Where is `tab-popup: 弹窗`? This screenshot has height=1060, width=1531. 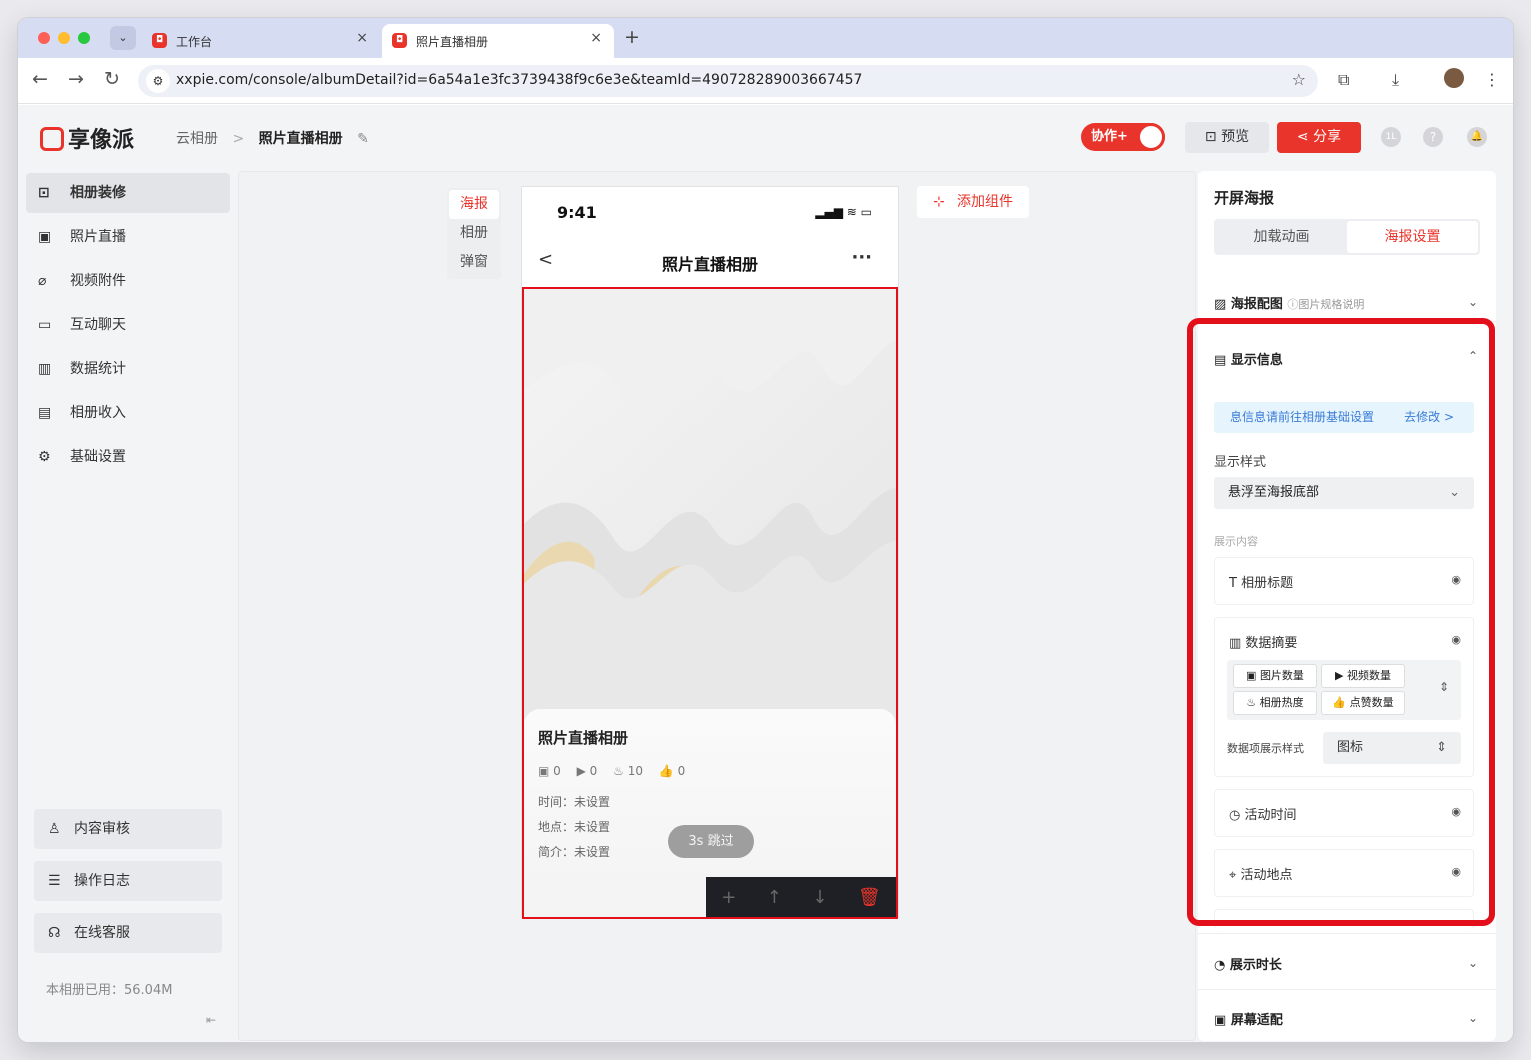
tab-popup: 弹窗 is located at coordinates (474, 262).